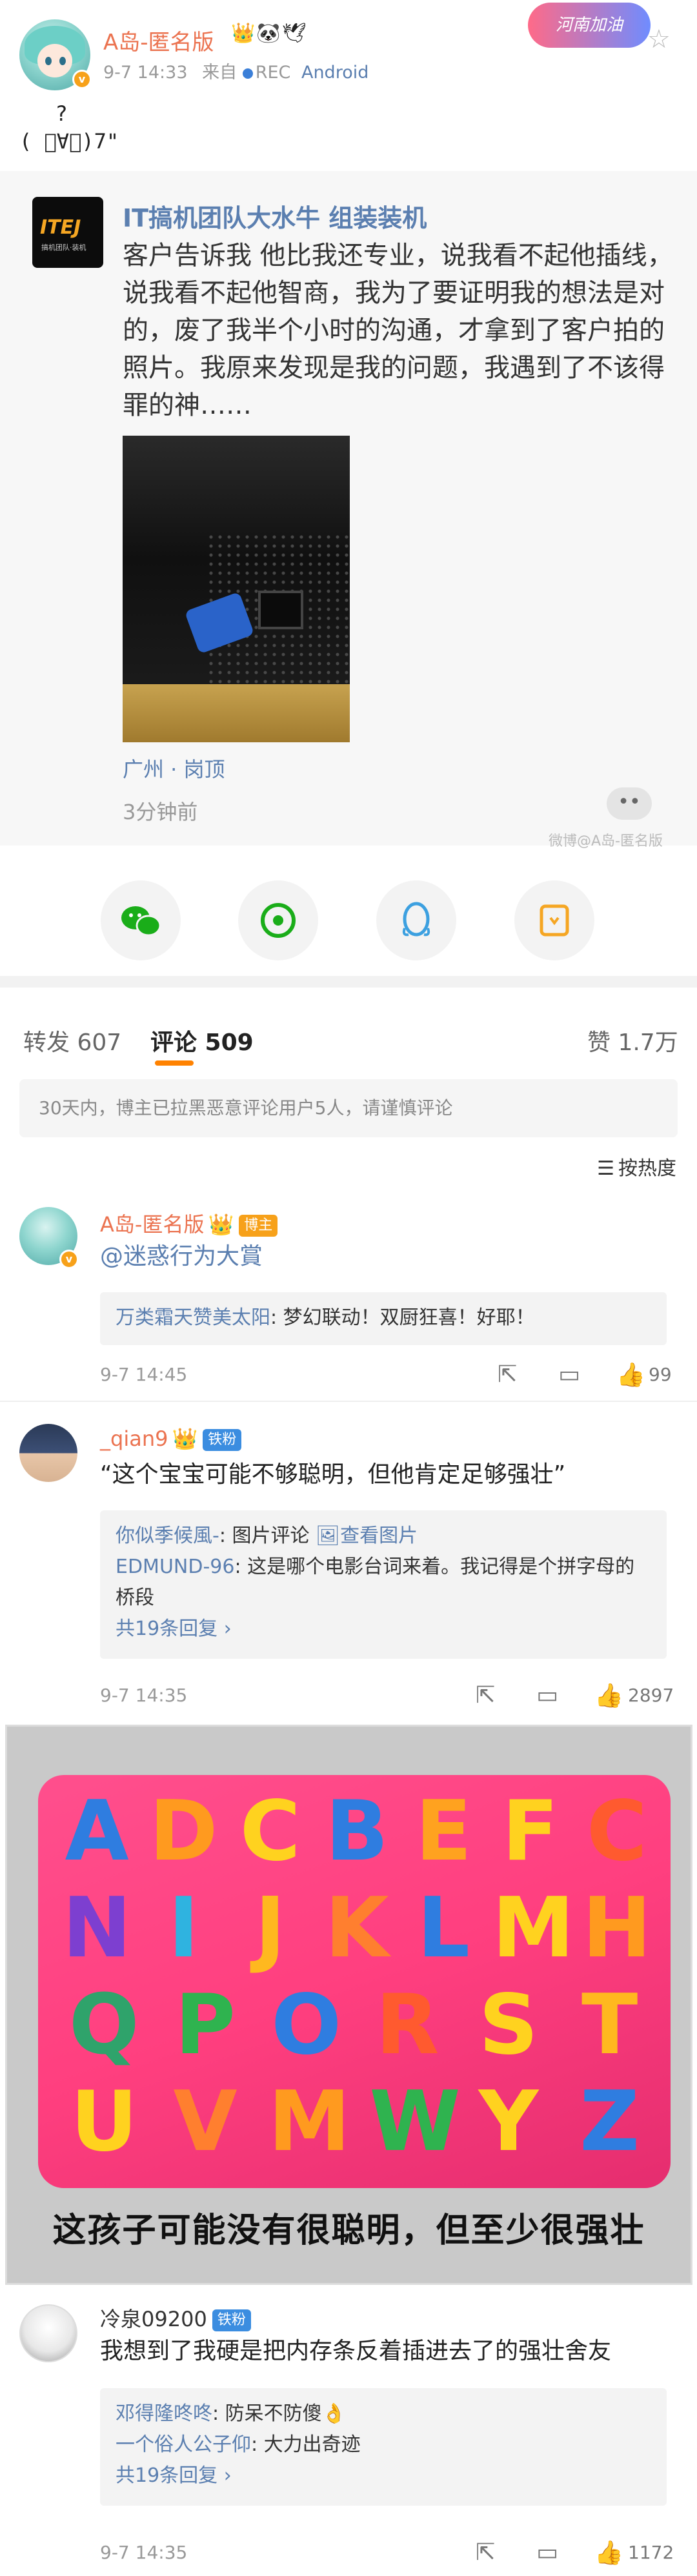 This screenshot has height=2576, width=697. I want to click on commenter-name: _qian9 👑 铁粉, so click(171, 1438).